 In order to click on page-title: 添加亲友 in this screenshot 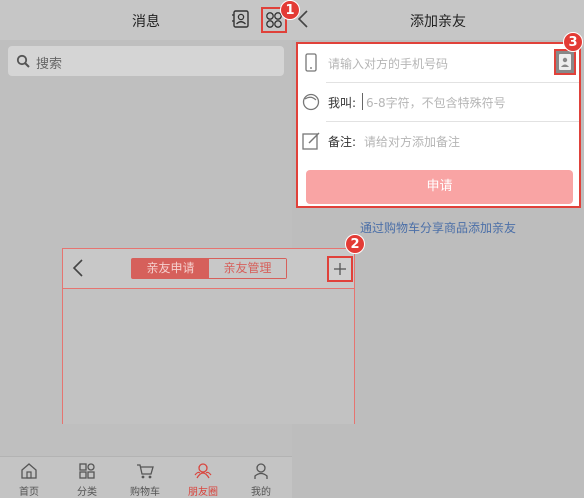, I will do `click(438, 22)`.